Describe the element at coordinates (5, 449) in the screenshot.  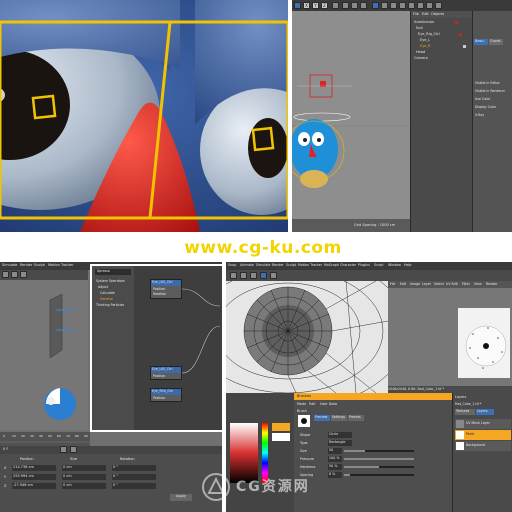
I see `frame-field: 0 F` at that location.